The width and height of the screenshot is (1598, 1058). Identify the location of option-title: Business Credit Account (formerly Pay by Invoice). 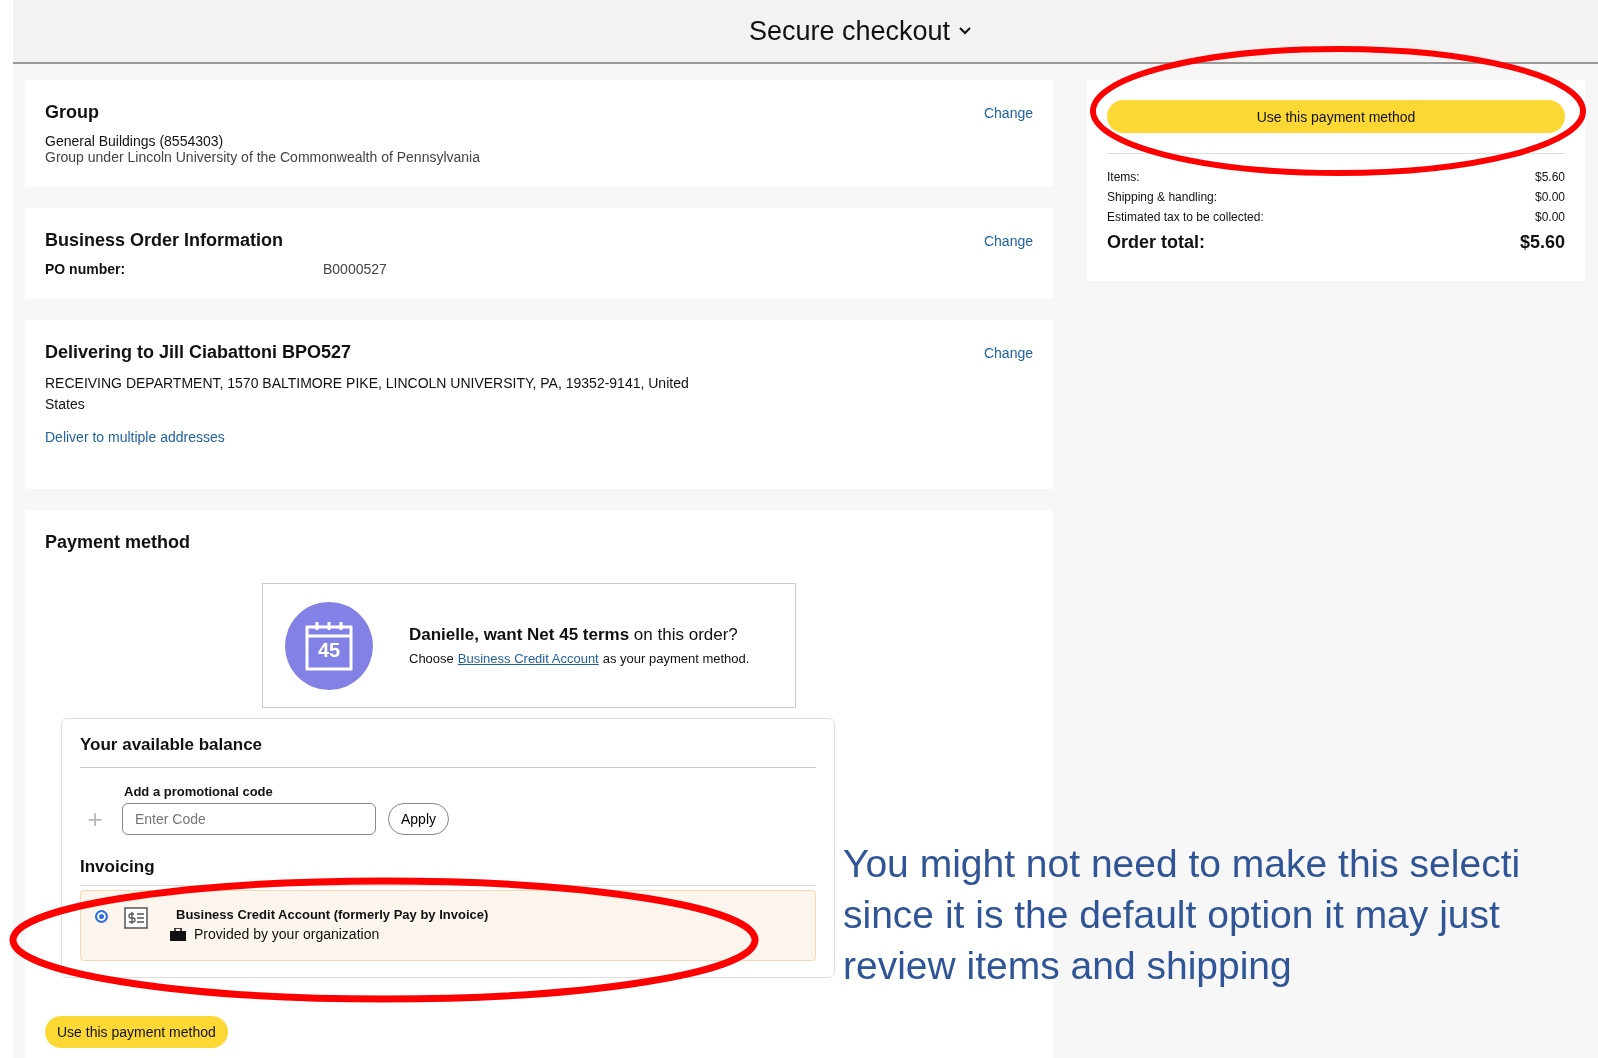
(332, 914).